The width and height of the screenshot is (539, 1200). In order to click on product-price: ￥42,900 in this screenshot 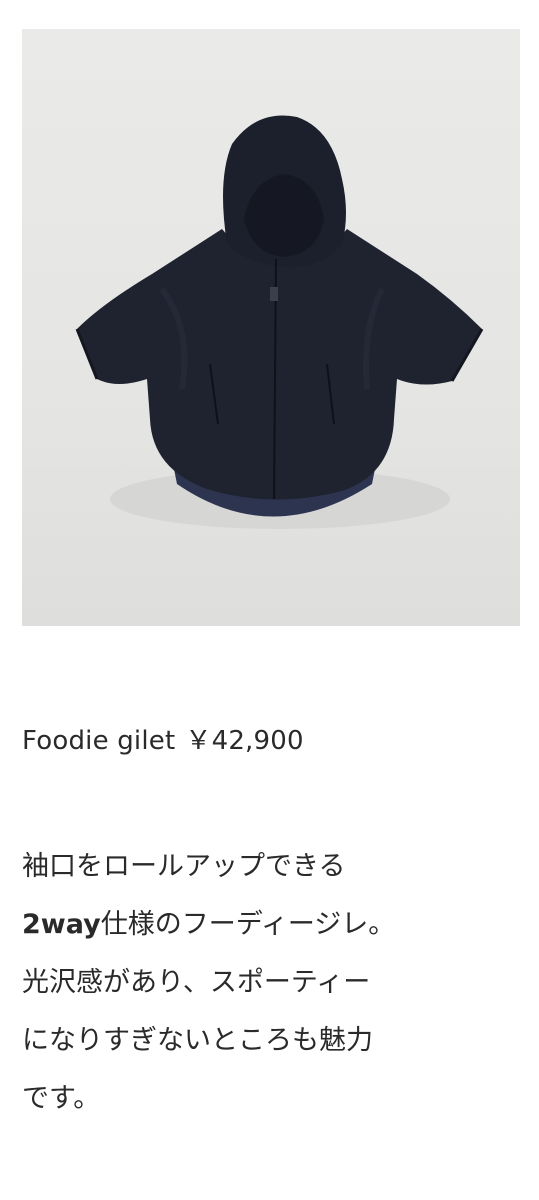, I will do `click(244, 741)`.